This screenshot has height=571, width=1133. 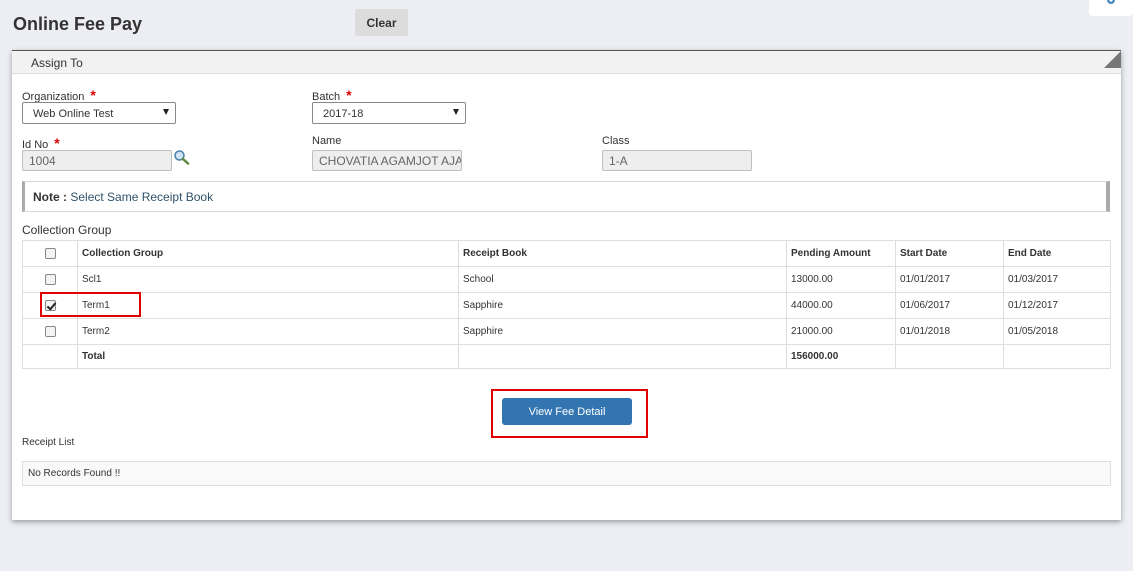 I want to click on column-header: Pending Amount, so click(x=841, y=253).